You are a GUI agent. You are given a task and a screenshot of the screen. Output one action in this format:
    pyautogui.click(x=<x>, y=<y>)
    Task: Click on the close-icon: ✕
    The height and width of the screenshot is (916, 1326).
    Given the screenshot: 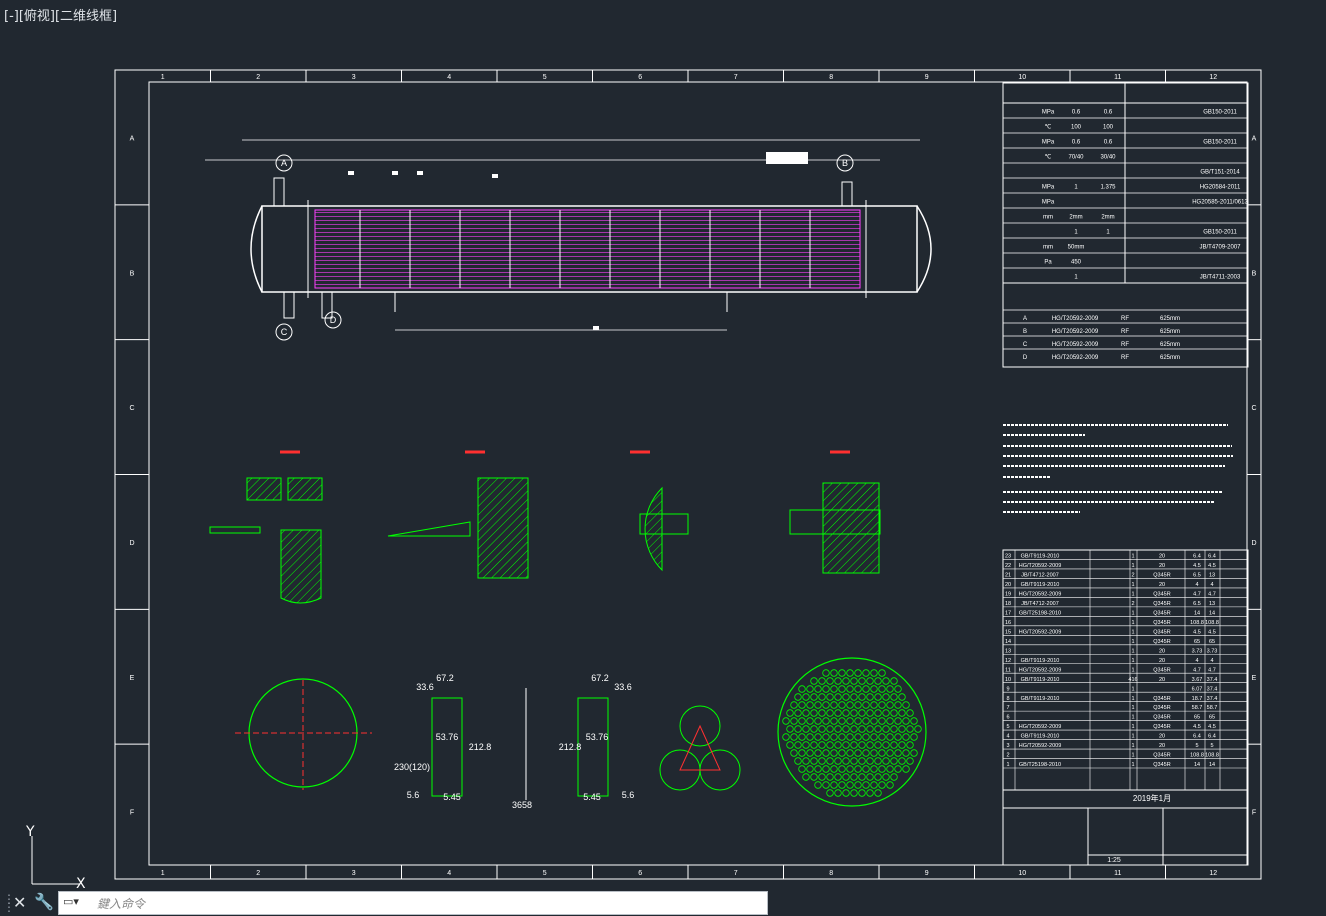 What is the action you would take?
    pyautogui.click(x=19, y=902)
    